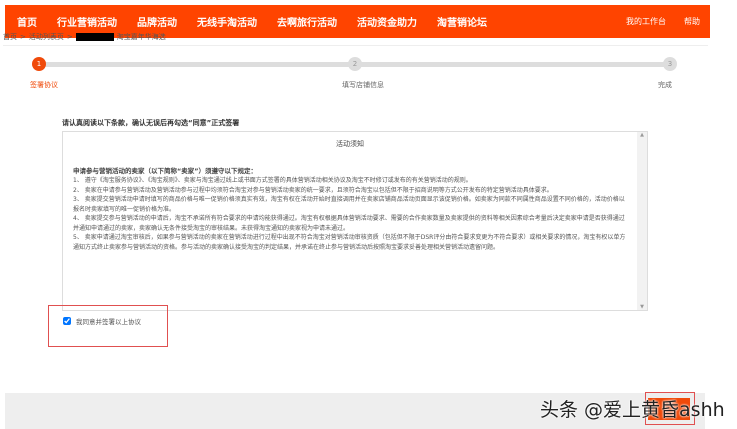  What do you see at coordinates (363, 85) in the screenshot?
I see `step-2-label: 填写店铺信息` at bounding box center [363, 85].